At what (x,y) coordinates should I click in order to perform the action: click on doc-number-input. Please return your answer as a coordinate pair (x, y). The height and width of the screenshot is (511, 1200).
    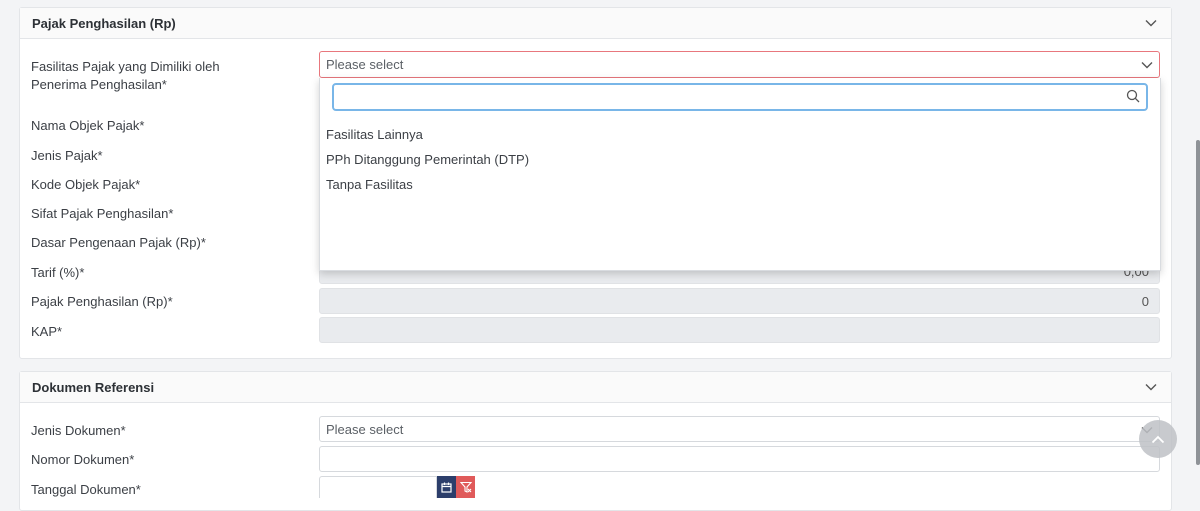
    Looking at the image, I should click on (739, 459).